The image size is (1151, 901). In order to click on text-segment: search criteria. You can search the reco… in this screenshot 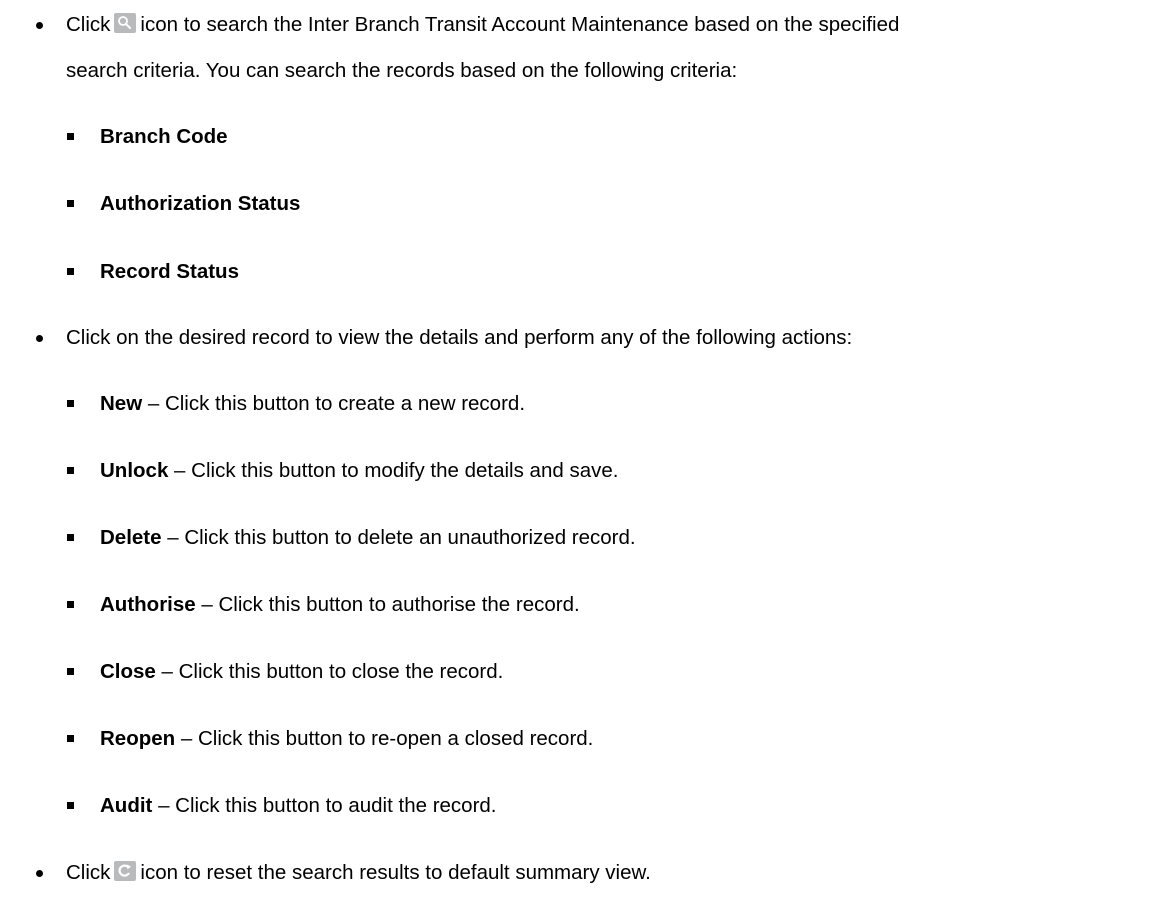, I will do `click(402, 70)`.